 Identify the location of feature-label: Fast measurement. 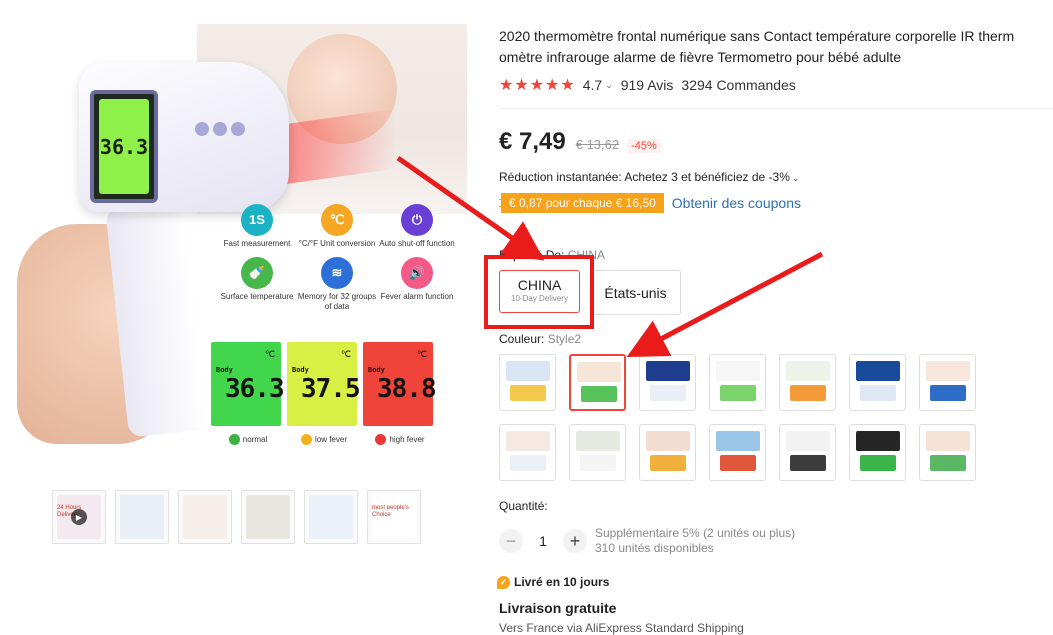
(257, 243).